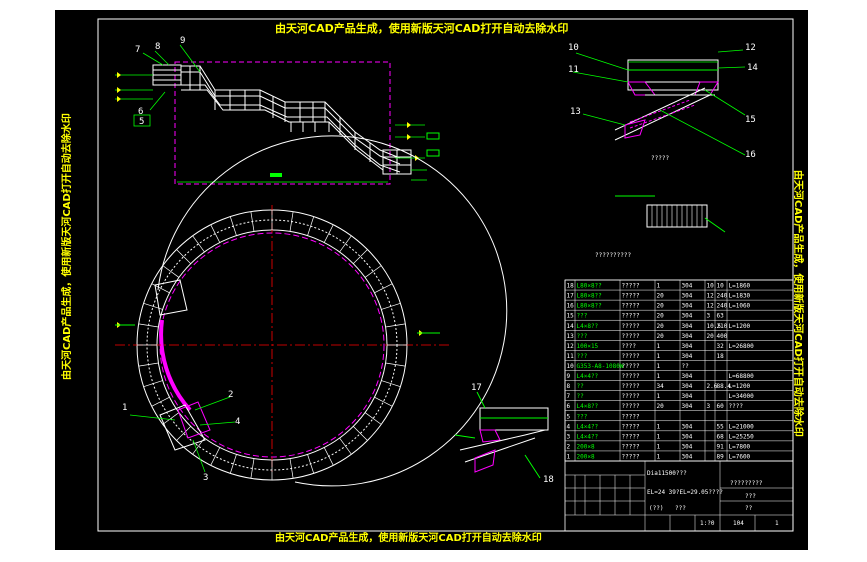 The image size is (867, 562). What do you see at coordinates (182, 41) in the screenshot?
I see `callout-9: 9` at bounding box center [182, 41].